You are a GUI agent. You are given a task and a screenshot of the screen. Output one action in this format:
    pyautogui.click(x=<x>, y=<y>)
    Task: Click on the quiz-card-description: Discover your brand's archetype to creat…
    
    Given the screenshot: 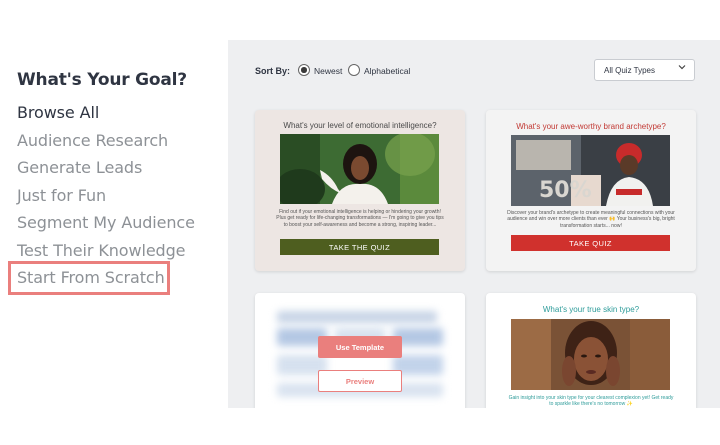 What is the action you would take?
    pyautogui.click(x=591, y=219)
    